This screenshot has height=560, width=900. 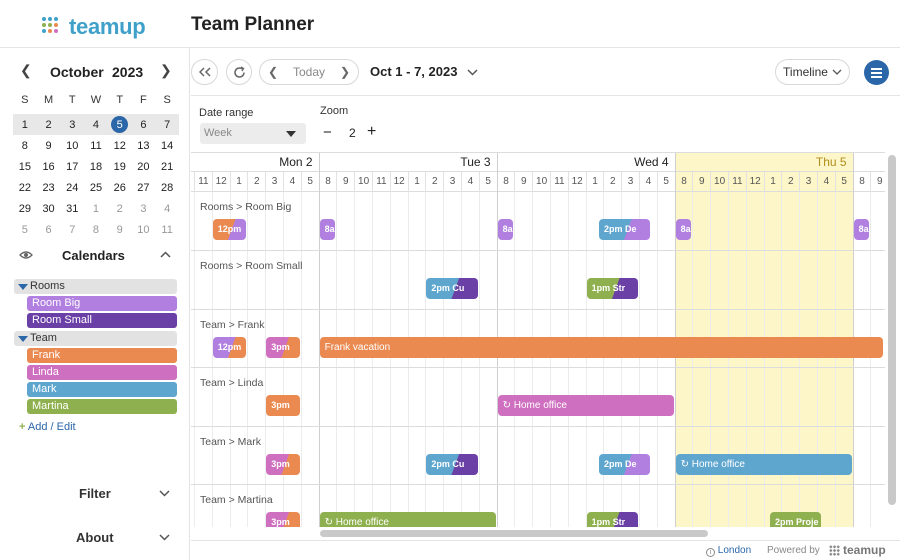 I want to click on mini-calendar-day: 19, so click(x=120, y=166).